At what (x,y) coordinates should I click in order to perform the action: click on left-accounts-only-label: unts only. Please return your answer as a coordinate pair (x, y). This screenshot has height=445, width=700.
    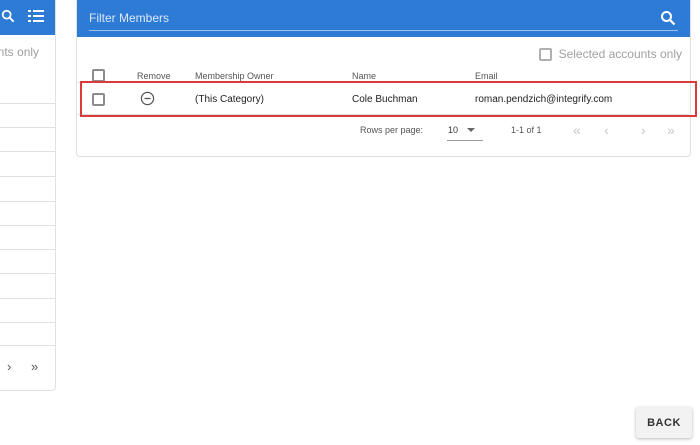
    Looking at the image, I should click on (20, 52).